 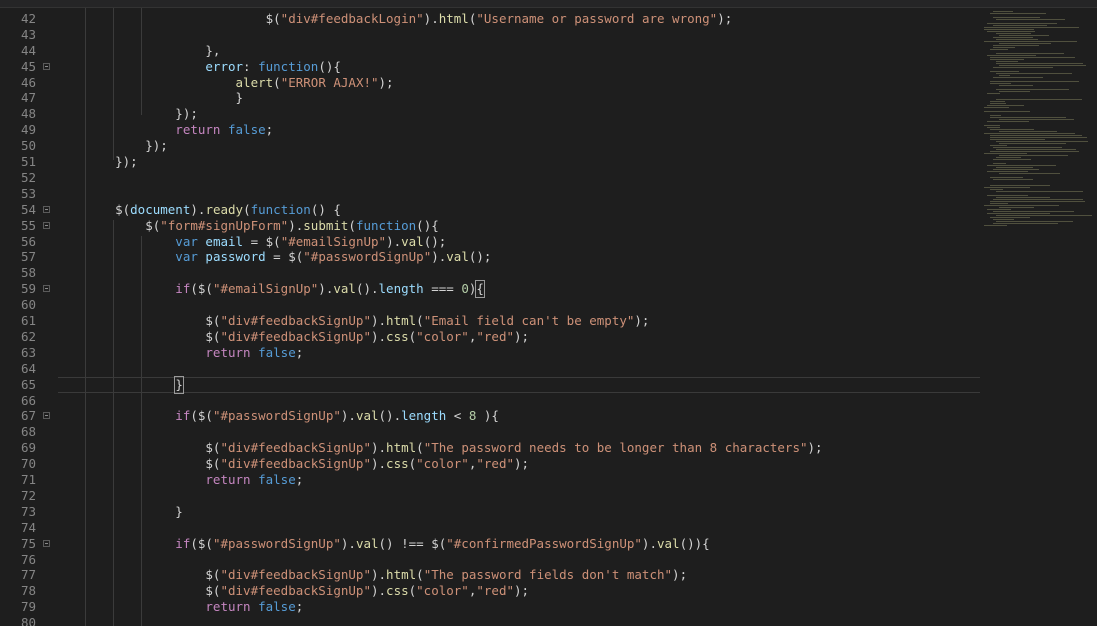 What do you see at coordinates (548, 146) in the screenshot?
I see `code-line: 50 });` at bounding box center [548, 146].